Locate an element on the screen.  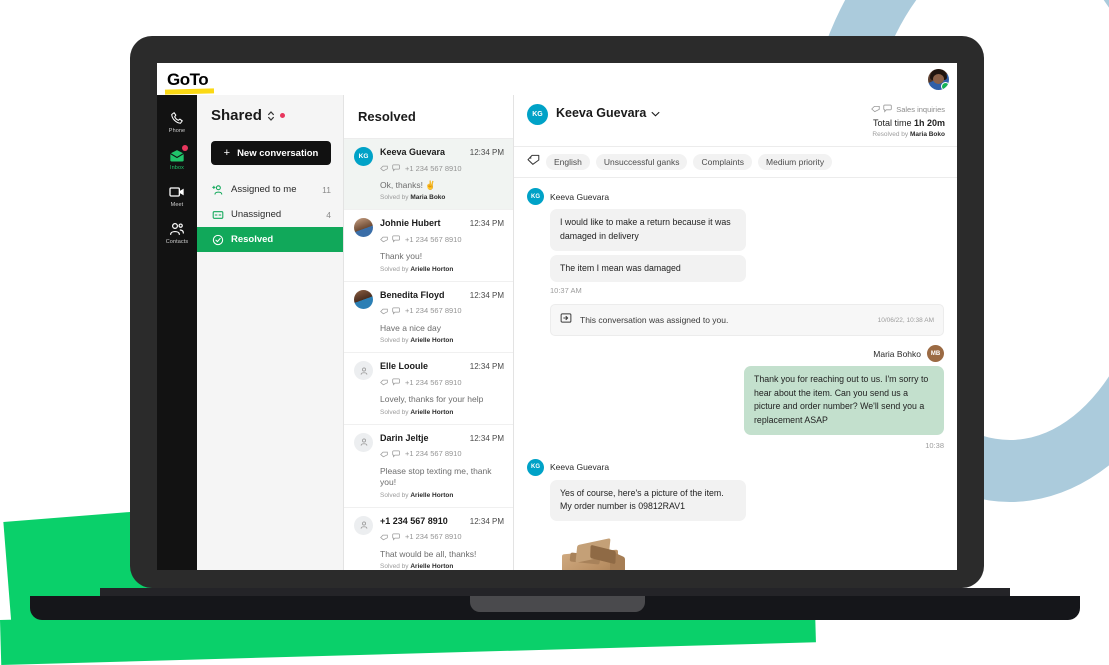
goto-logo: GoTo is located at coordinates (189, 82).